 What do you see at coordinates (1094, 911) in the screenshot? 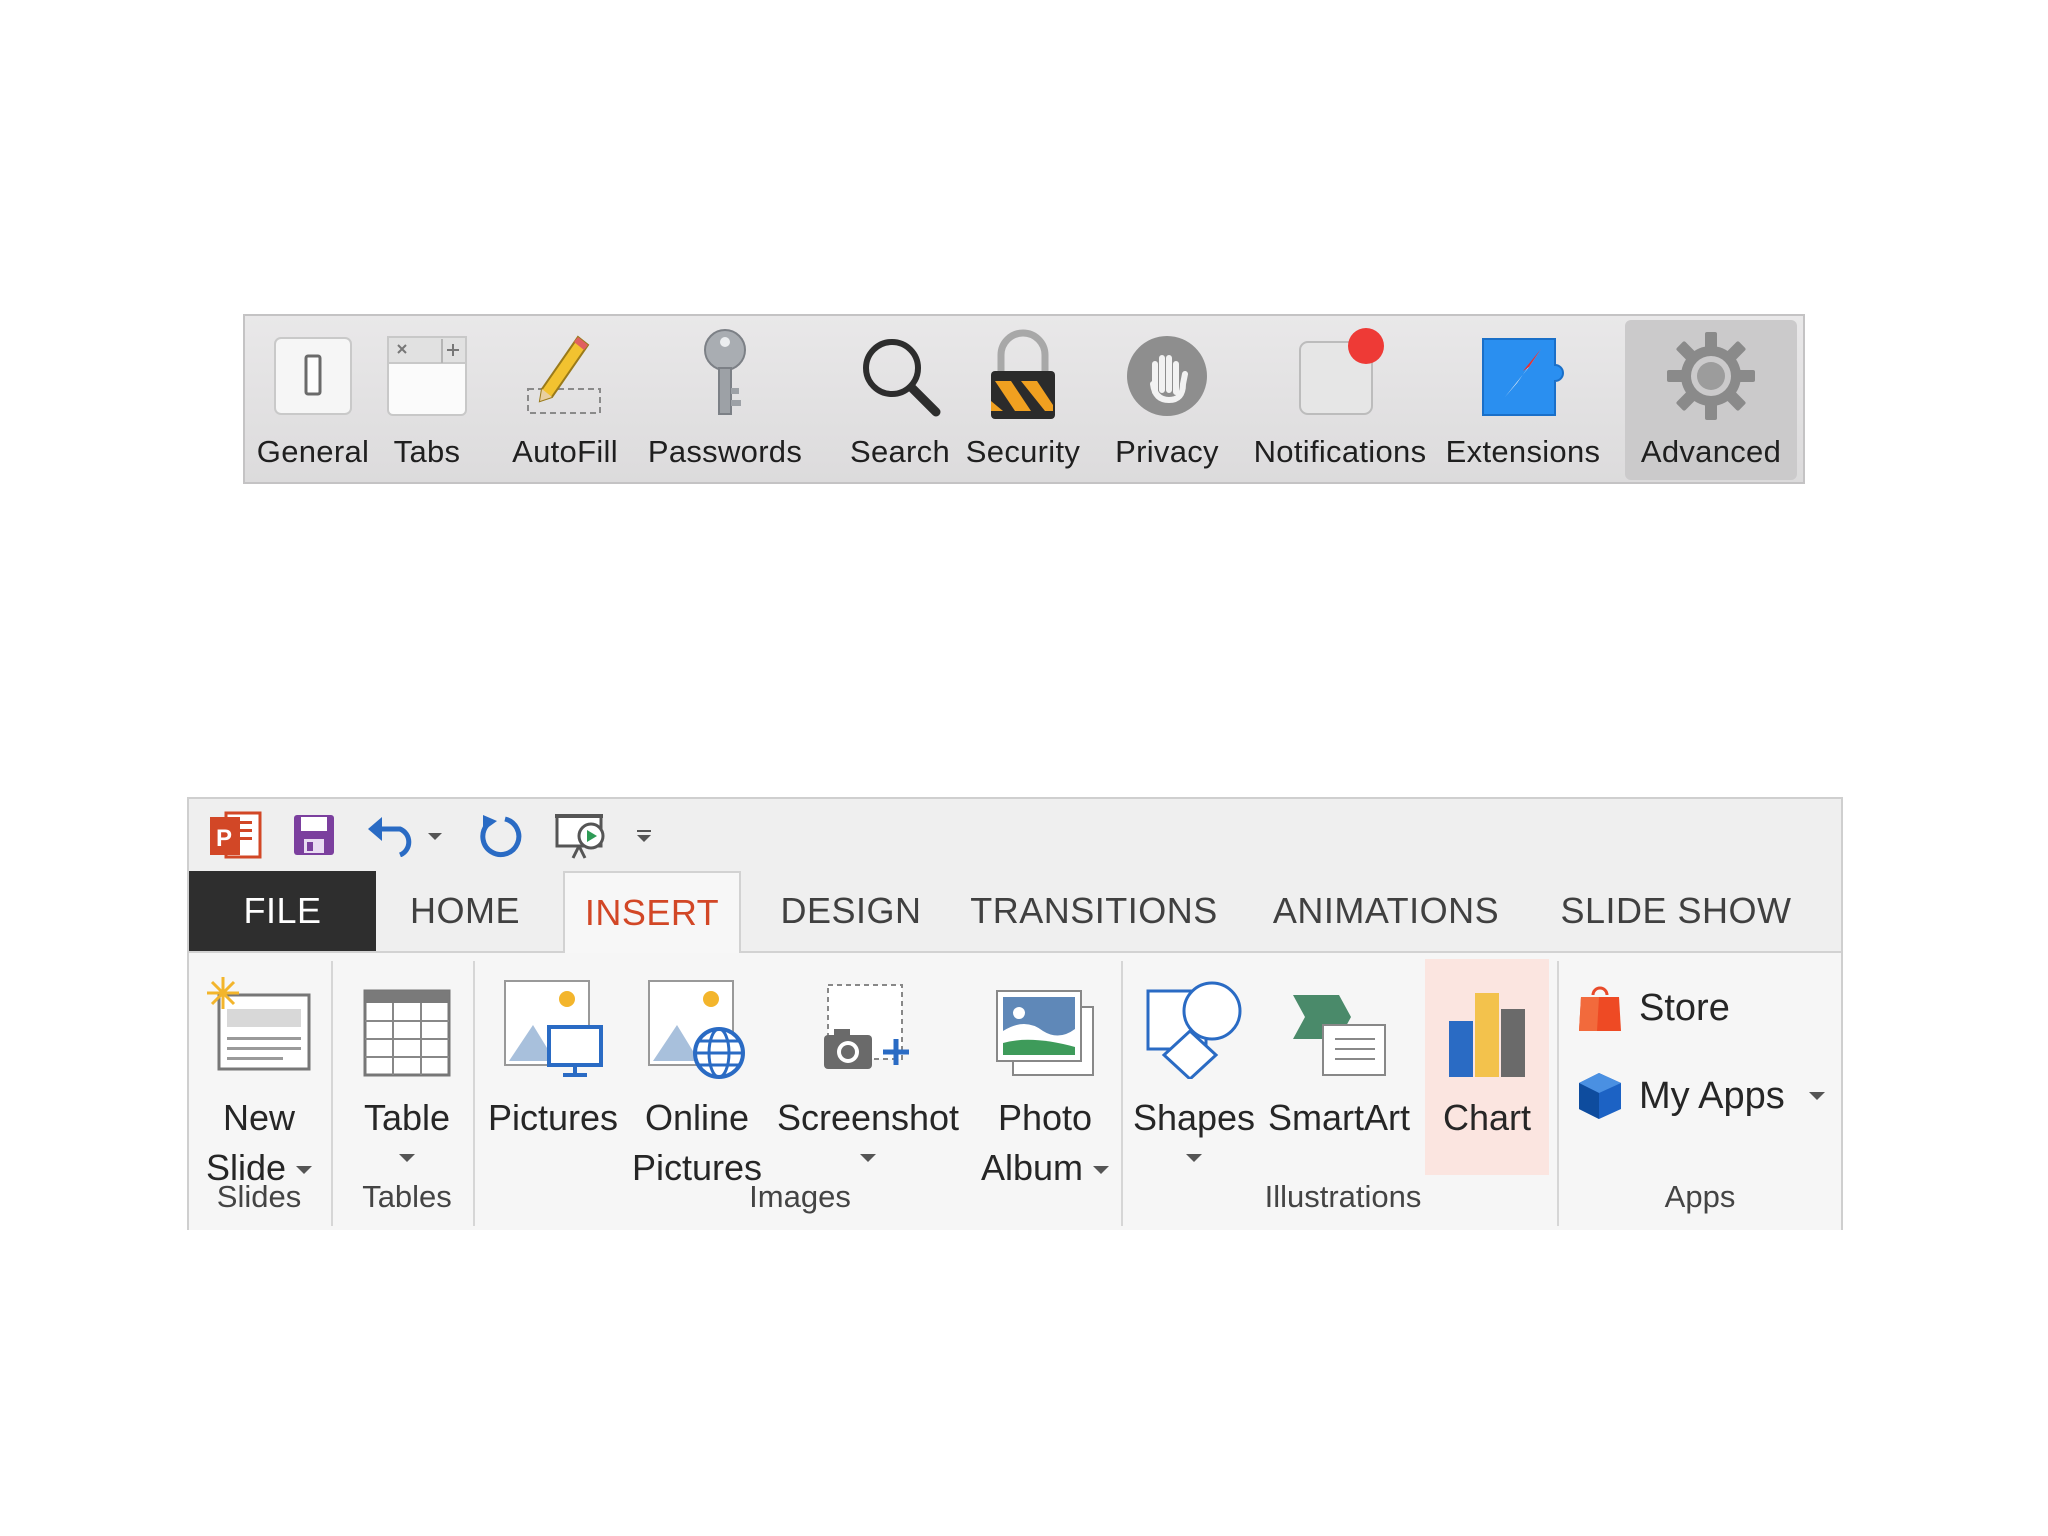
I see `tab-transitions: TRANSITIONS` at bounding box center [1094, 911].